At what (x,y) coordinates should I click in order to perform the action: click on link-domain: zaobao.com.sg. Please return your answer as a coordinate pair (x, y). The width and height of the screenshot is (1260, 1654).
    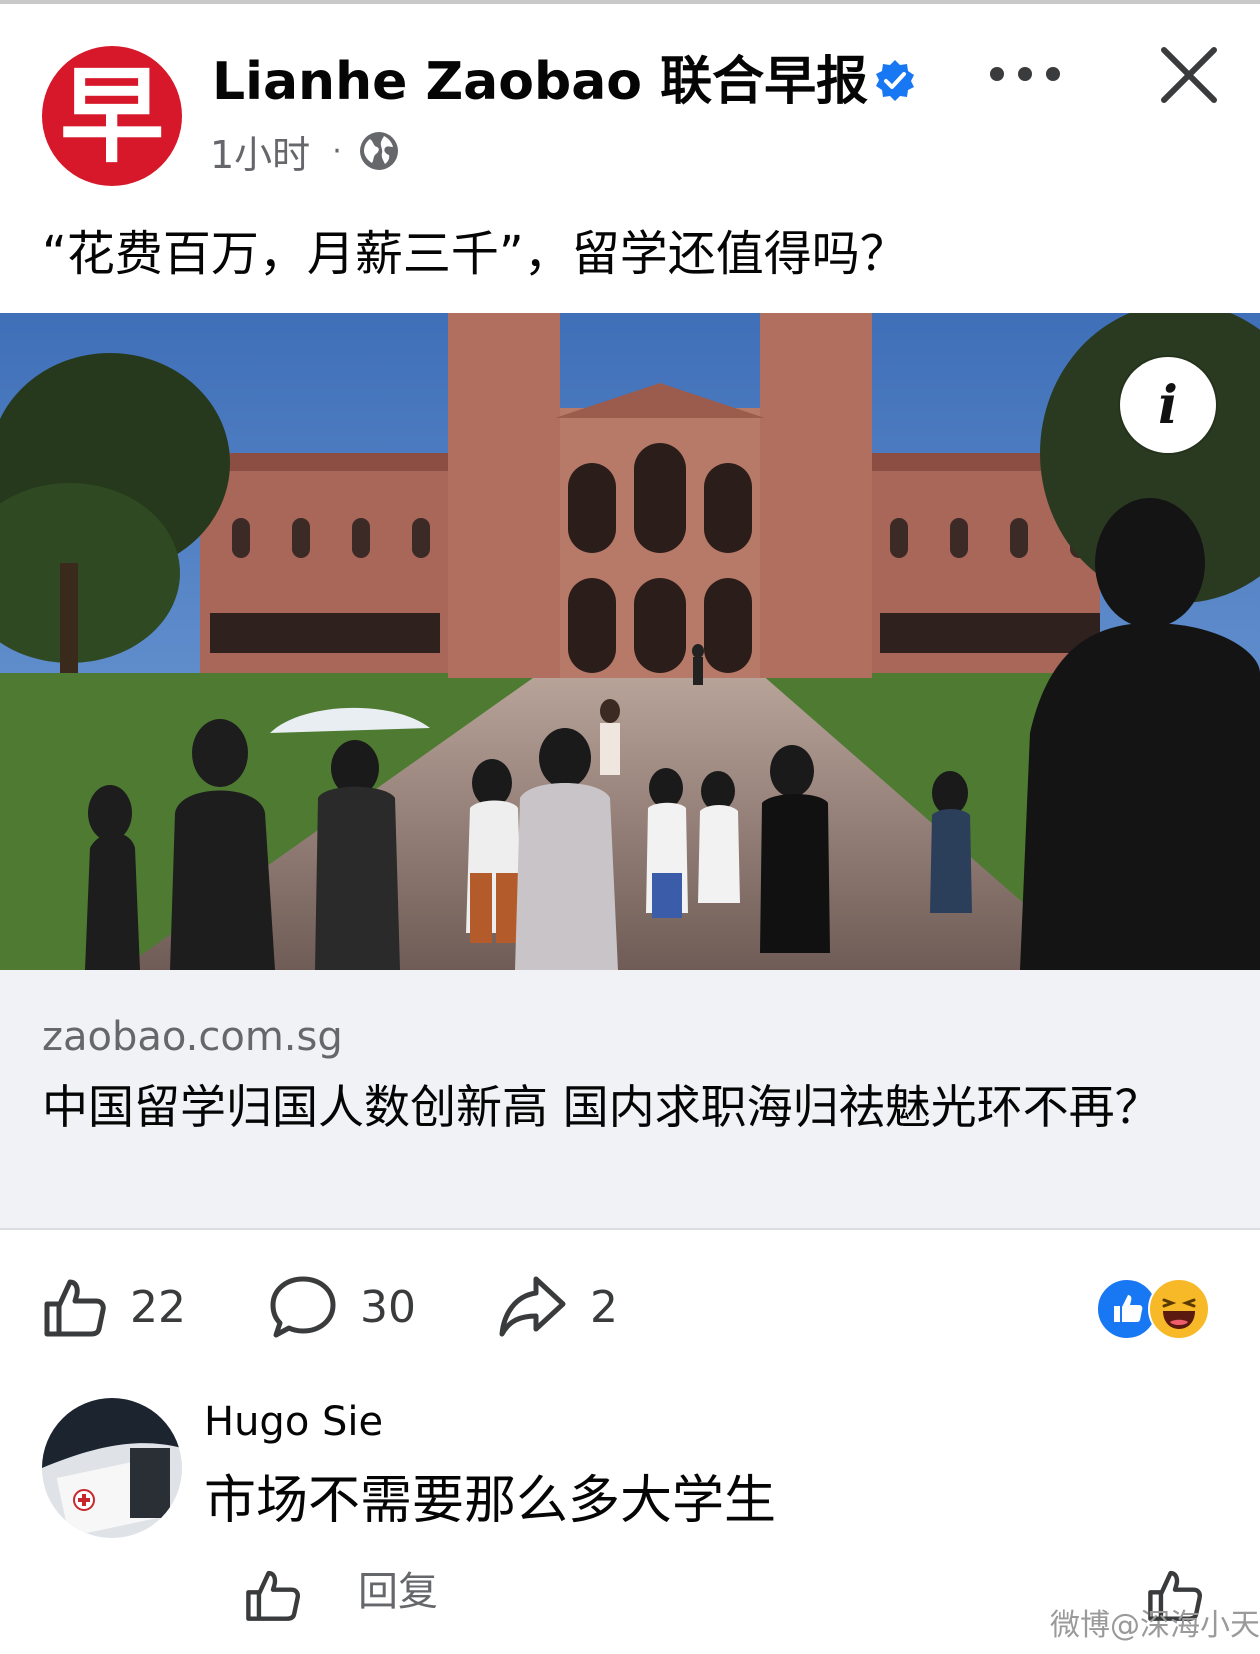
    Looking at the image, I should click on (192, 1037).